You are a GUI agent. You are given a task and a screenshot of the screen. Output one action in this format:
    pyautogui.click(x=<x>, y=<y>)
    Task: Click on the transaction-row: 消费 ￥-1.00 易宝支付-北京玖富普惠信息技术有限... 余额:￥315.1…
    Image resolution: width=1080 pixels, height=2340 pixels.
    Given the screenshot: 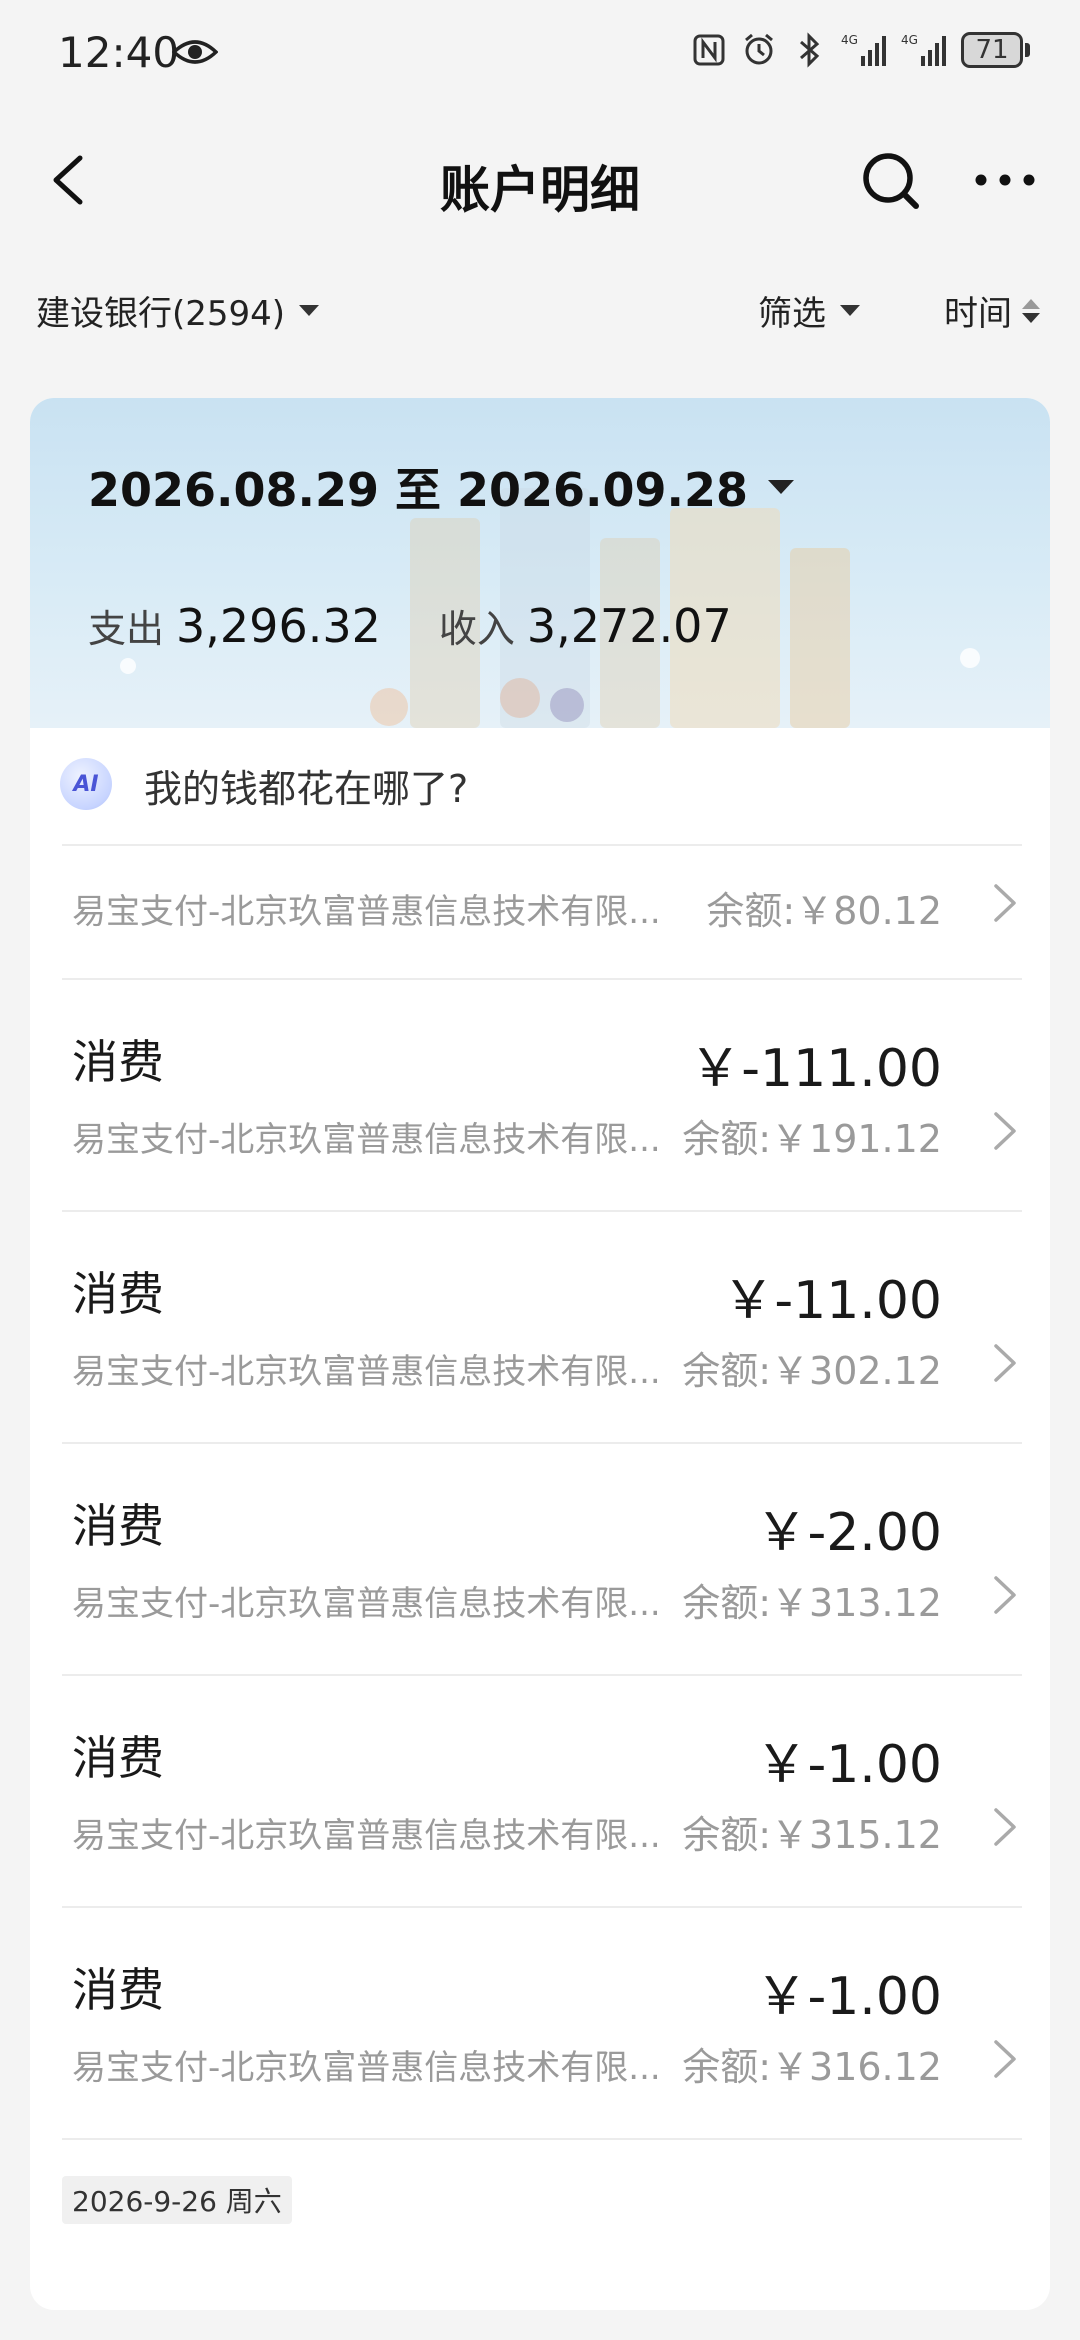 What is the action you would take?
    pyautogui.click(x=542, y=1790)
    